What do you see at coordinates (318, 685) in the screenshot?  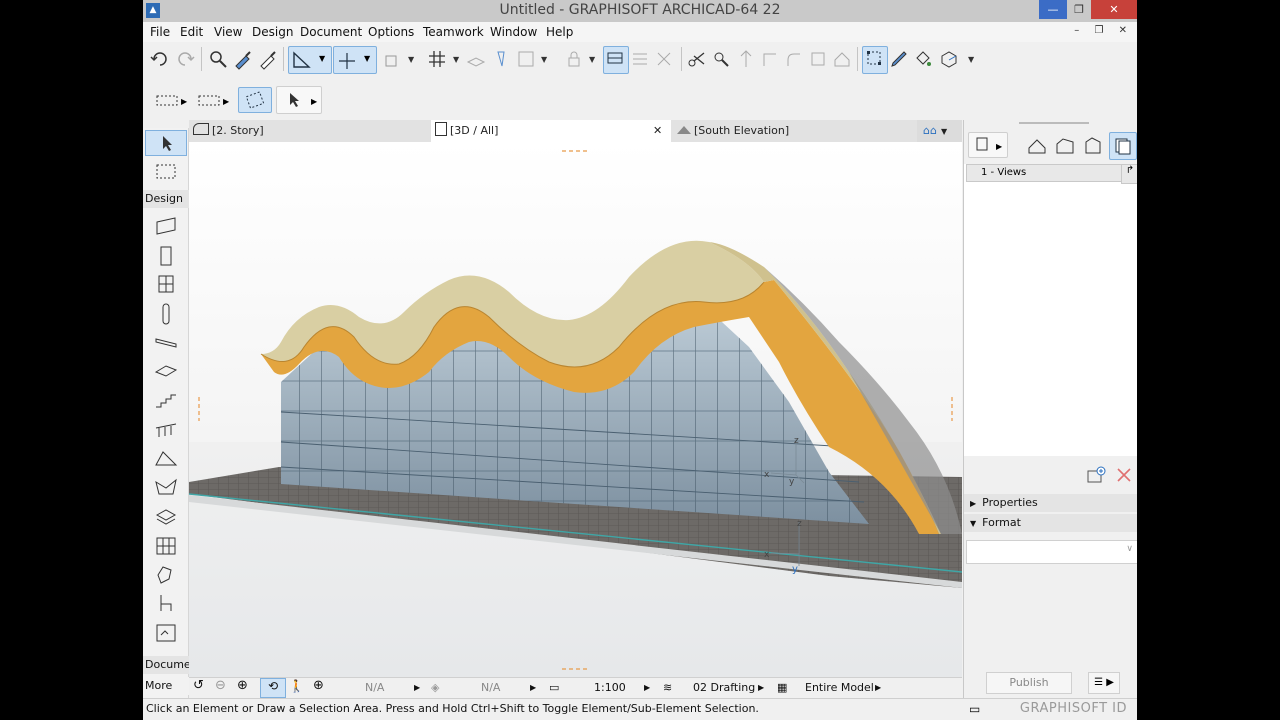 I see `fit-in-window-icon: ⊕` at bounding box center [318, 685].